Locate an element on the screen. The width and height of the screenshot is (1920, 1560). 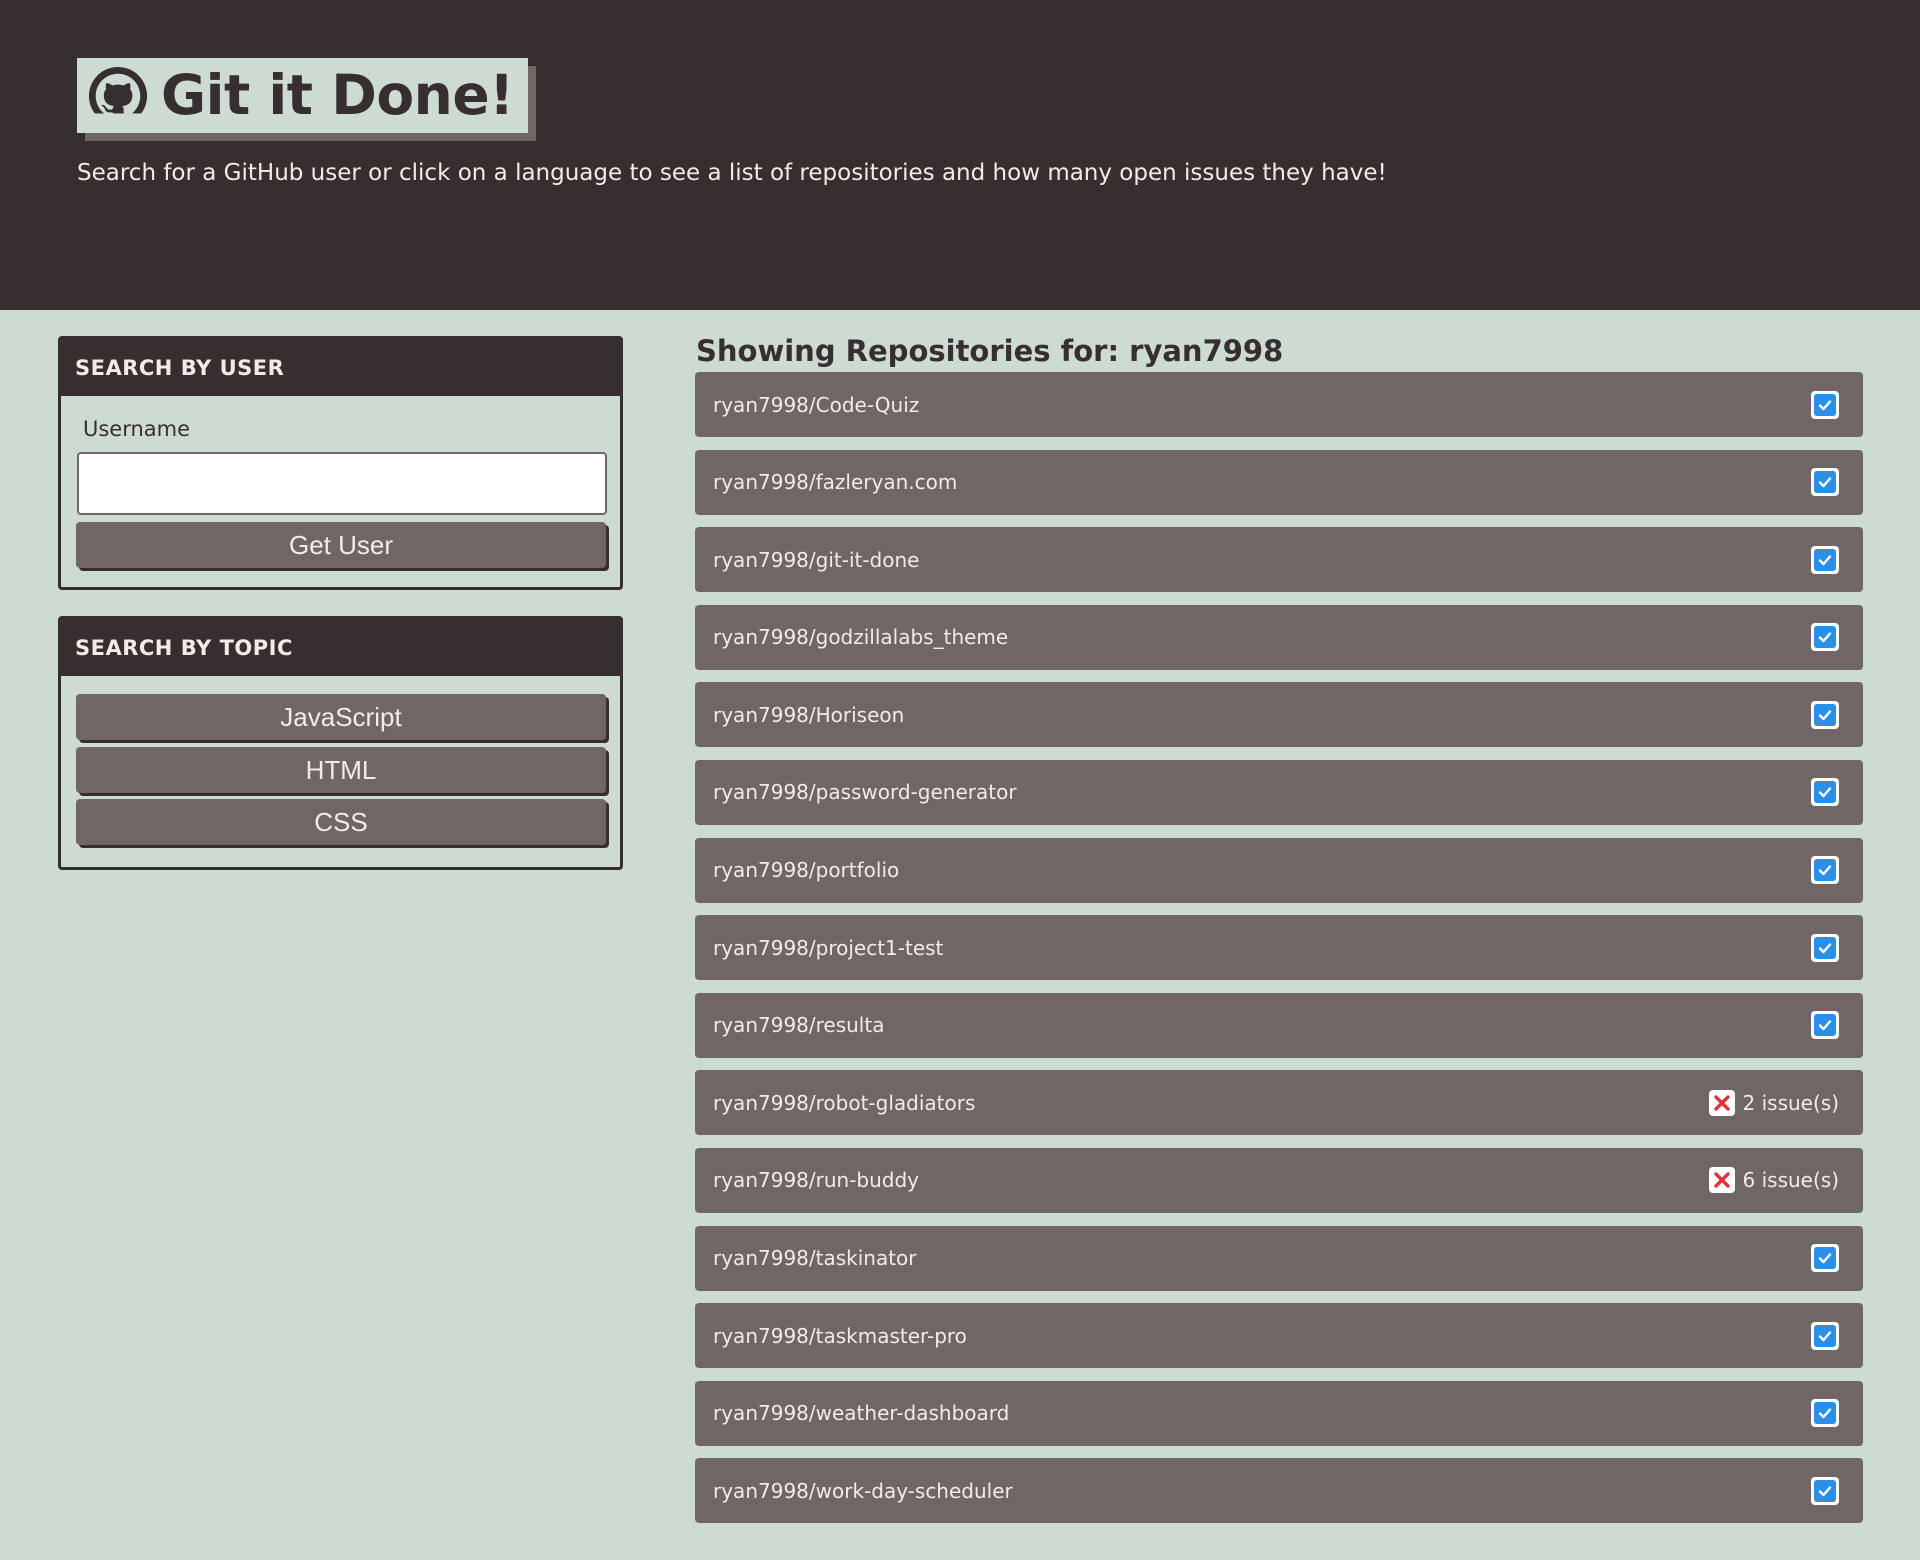
repo-status: 6 issue(s) is located at coordinates (1773, 1180).